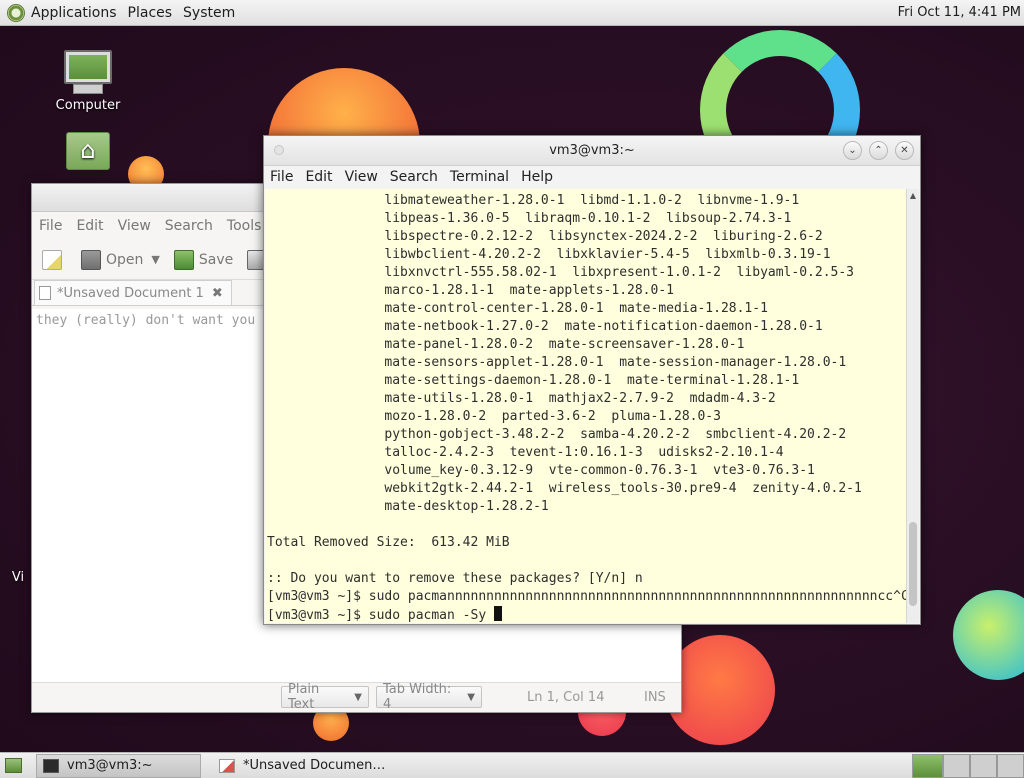  I want to click on terminal-menubar: File Edit View Search Terminal Help, so click(592, 177).